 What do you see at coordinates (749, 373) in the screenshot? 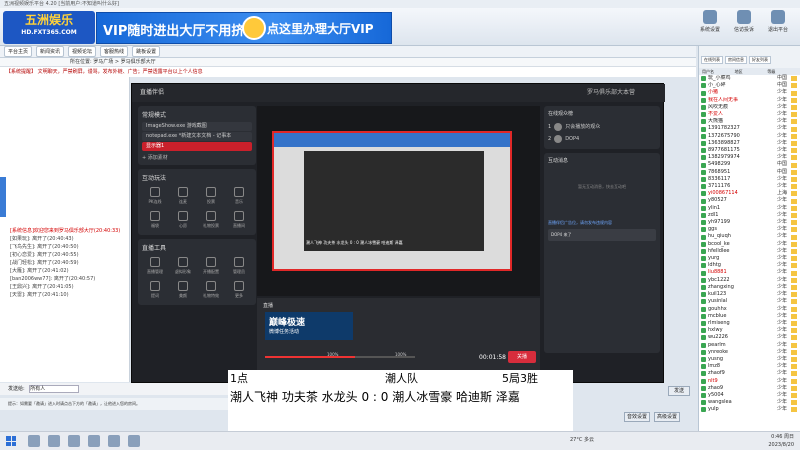
I see `user-row: zhaof9 少年` at bounding box center [749, 373].